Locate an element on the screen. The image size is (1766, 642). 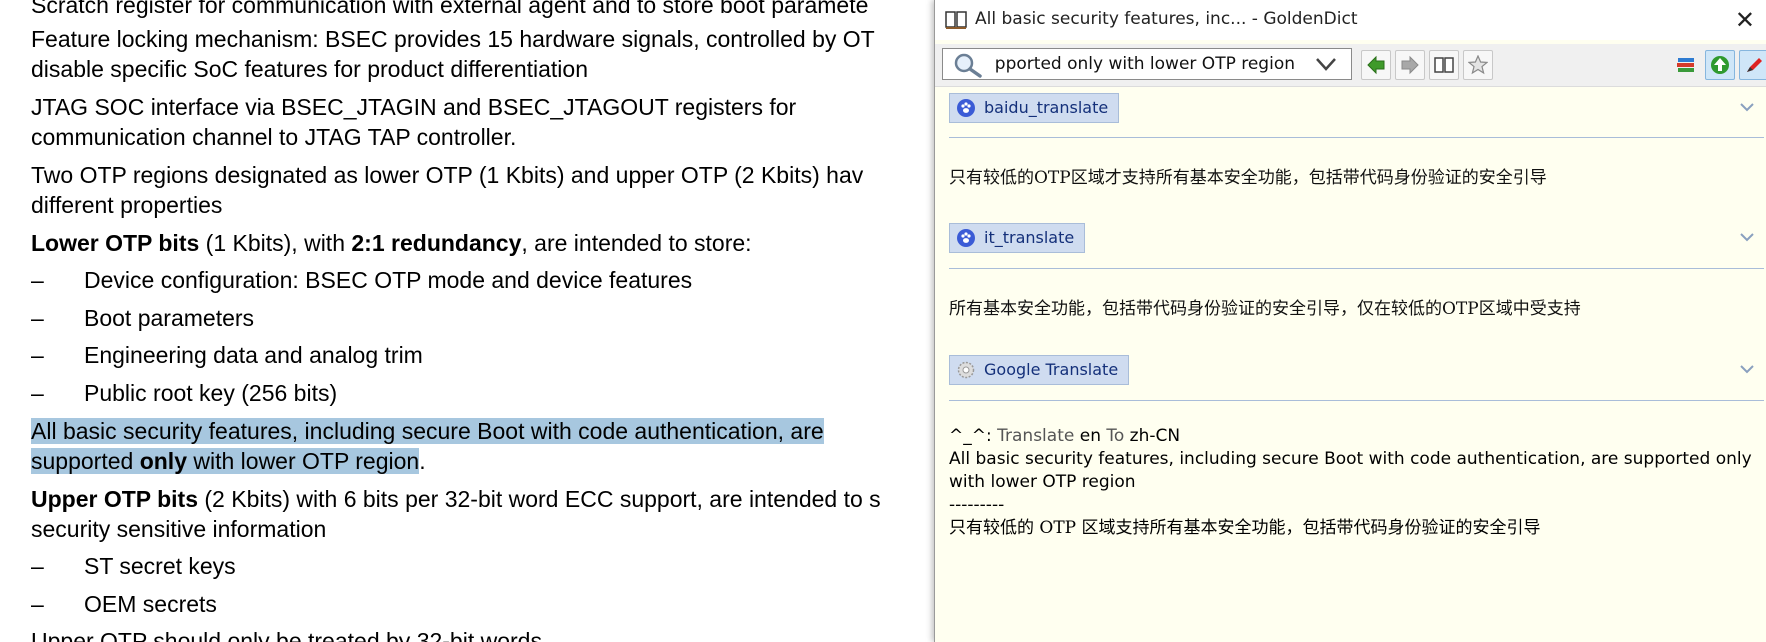
bullet-text: ST secret keys is located at coordinates (160, 566).